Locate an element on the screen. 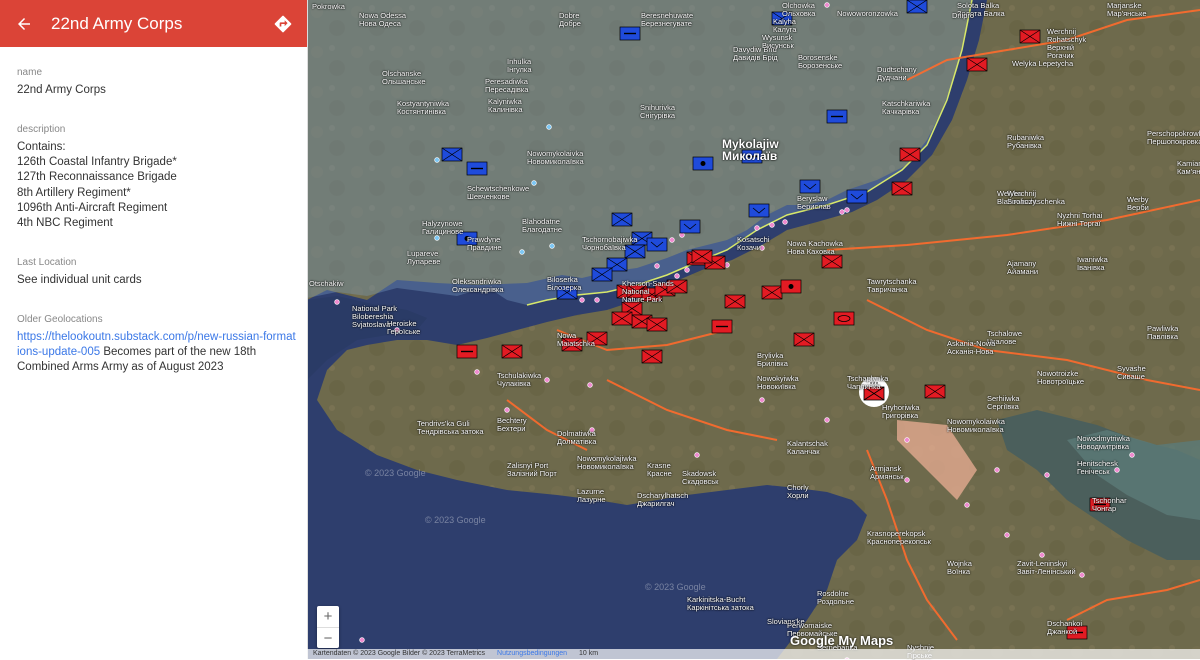  place-label: Dnipro is located at coordinates (963, 15).